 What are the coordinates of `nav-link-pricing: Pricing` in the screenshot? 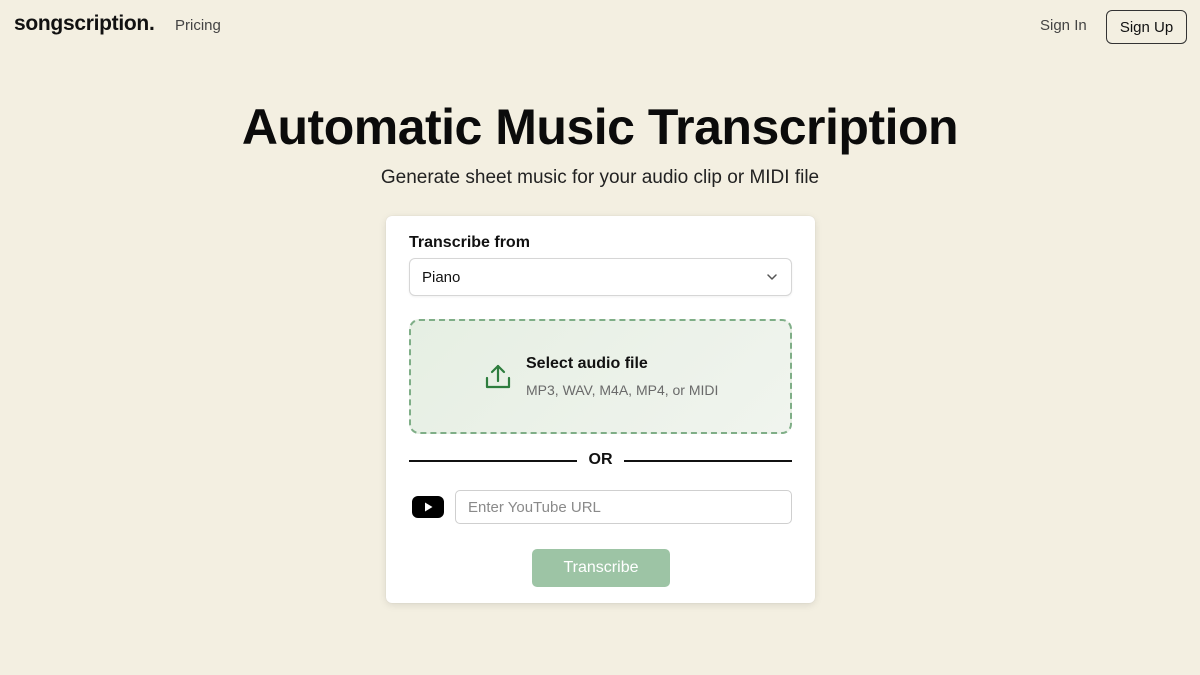 It's located at (198, 25).